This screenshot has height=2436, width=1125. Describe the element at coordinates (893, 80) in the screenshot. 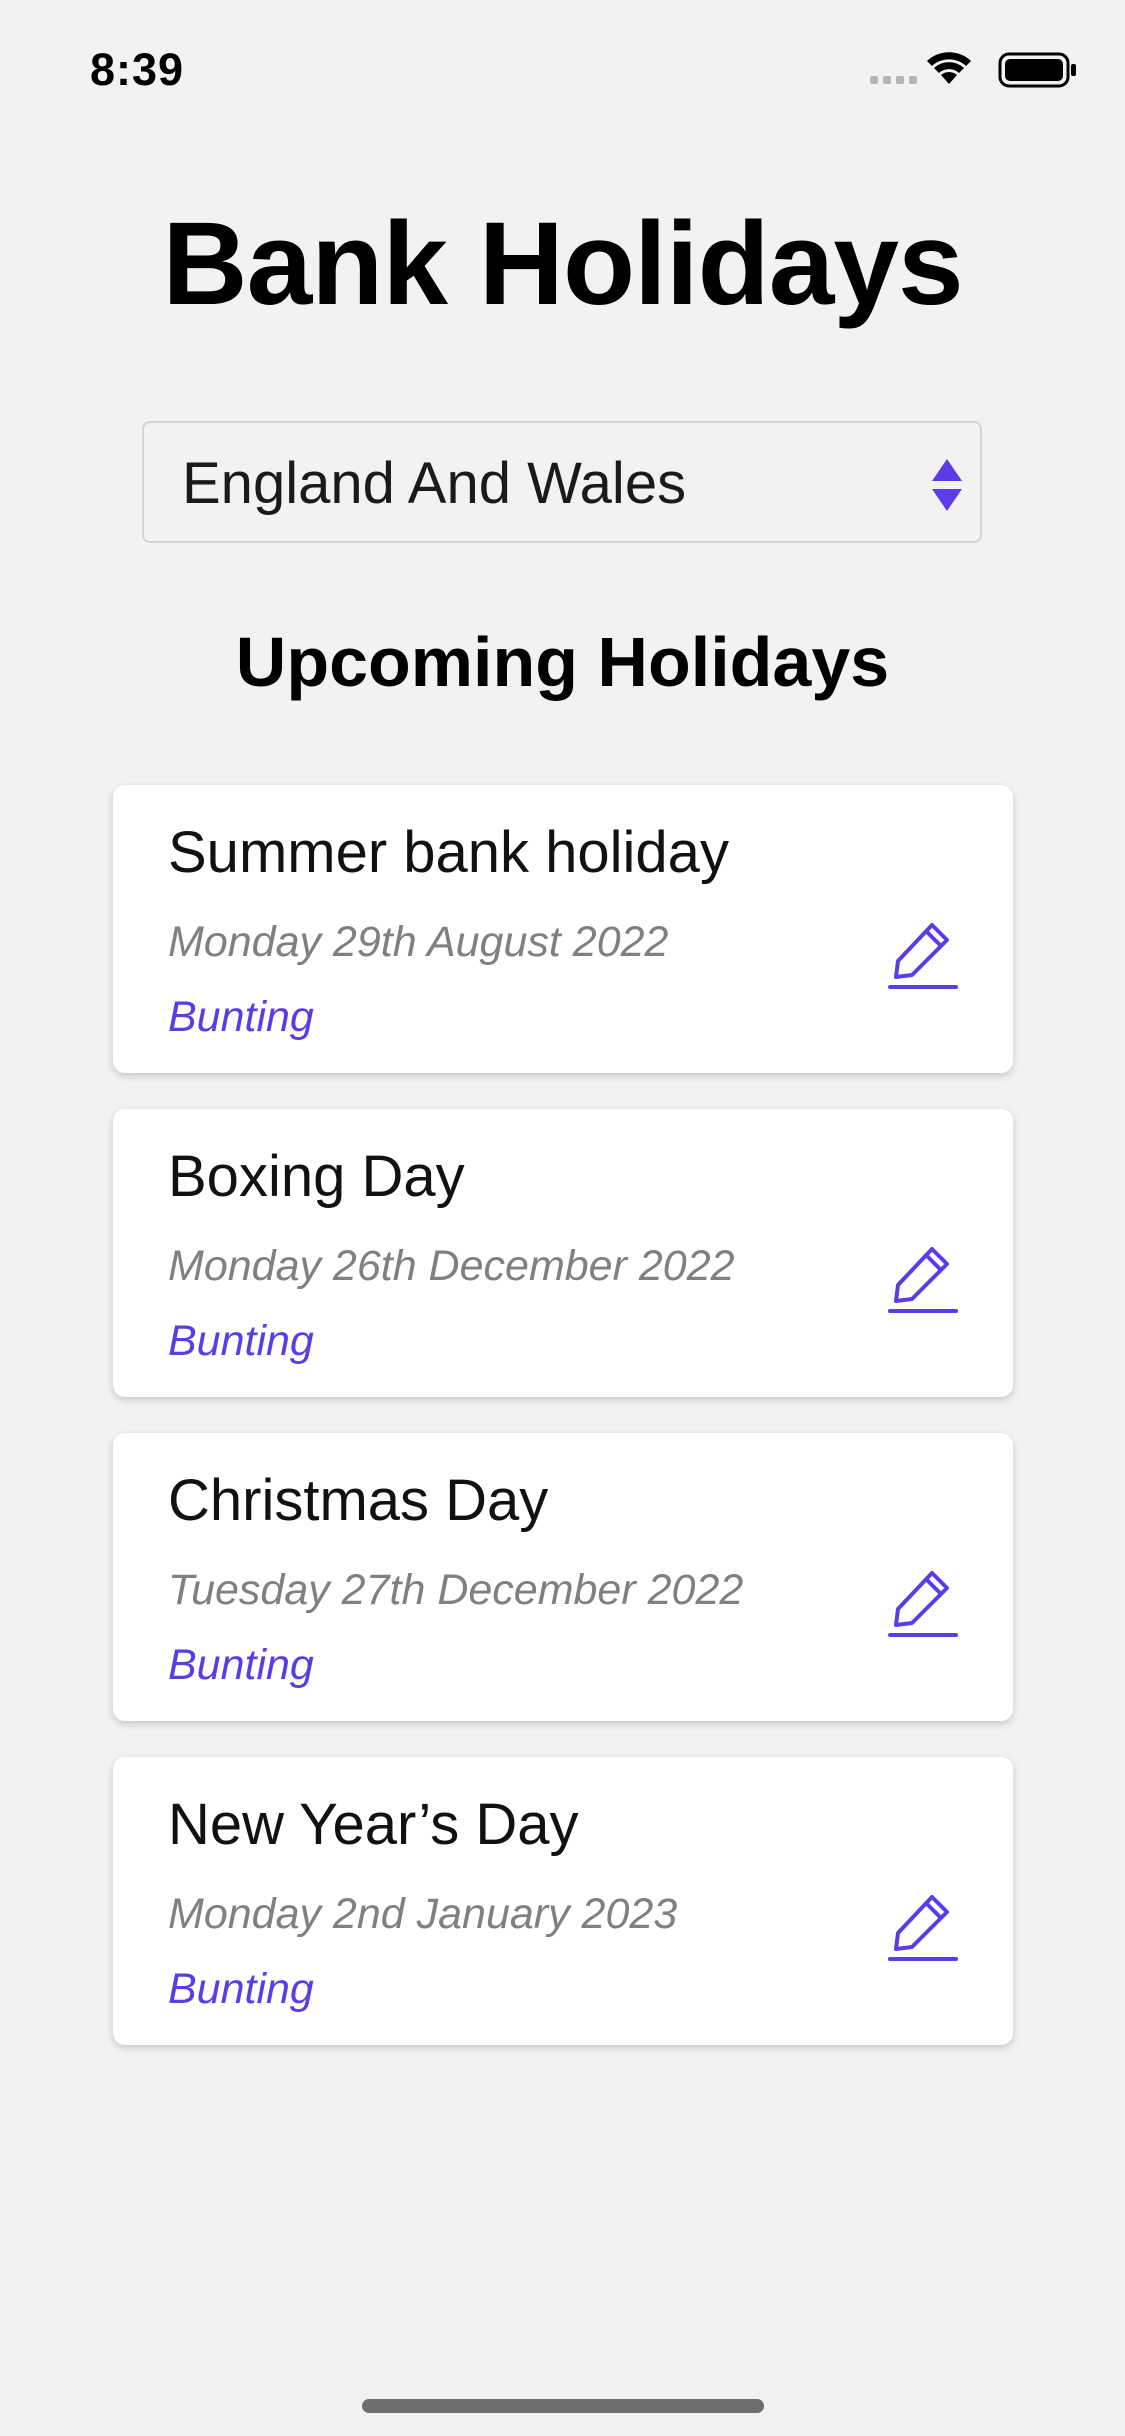

I see `cellular-signal-icon` at that location.